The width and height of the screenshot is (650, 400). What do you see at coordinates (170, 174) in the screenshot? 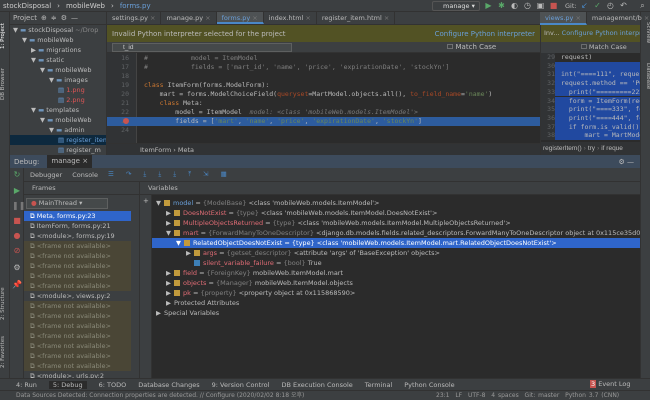
I see `step-buttons: ☰ ↷ ⤓ ⤓ ⤓ ⤒ ⇲ ▦` at bounding box center [170, 174].